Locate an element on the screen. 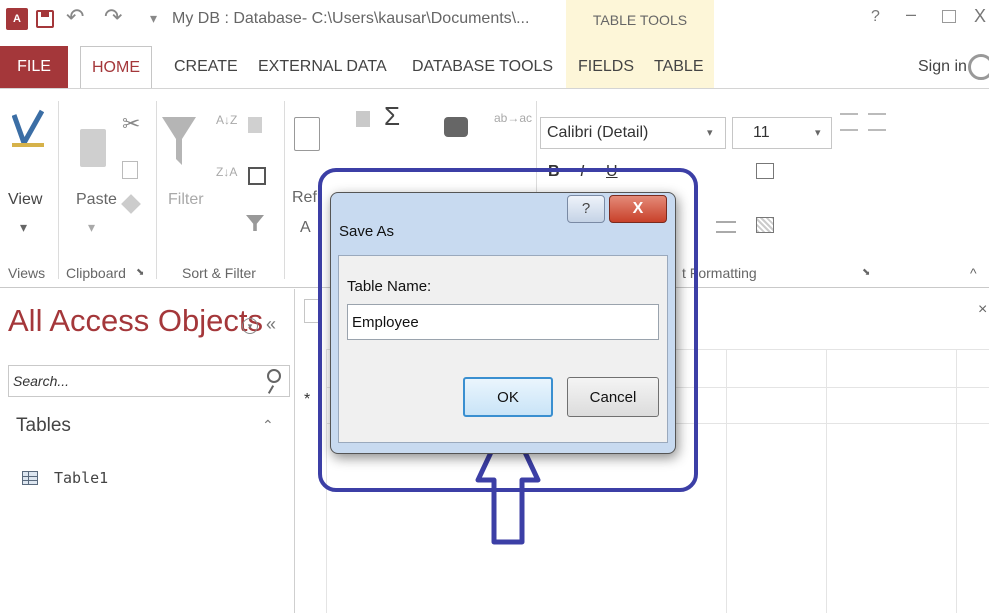  totals-icon: Σ is located at coordinates (392, 116).